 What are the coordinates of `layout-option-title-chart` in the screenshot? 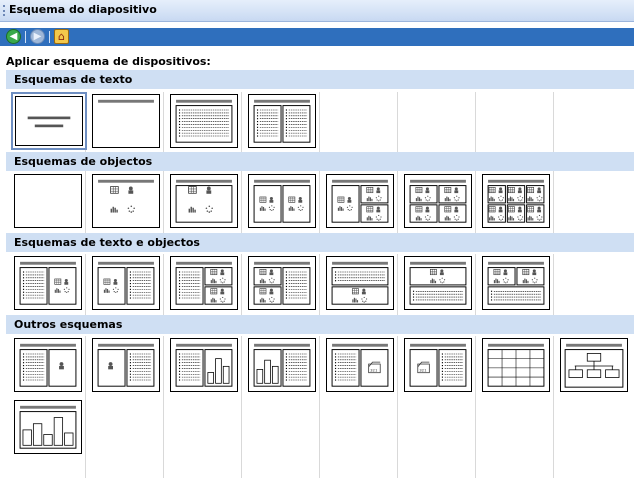 It's located at (47, 438).